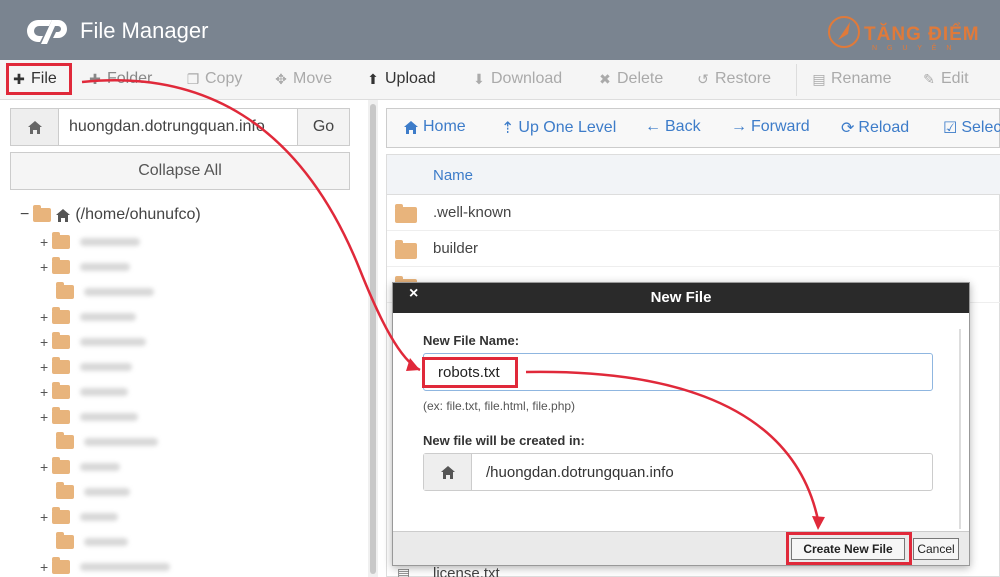 The width and height of the screenshot is (1000, 577). Describe the element at coordinates (214, 79) in the screenshot. I see `copy-button: ❐ Copy` at that location.